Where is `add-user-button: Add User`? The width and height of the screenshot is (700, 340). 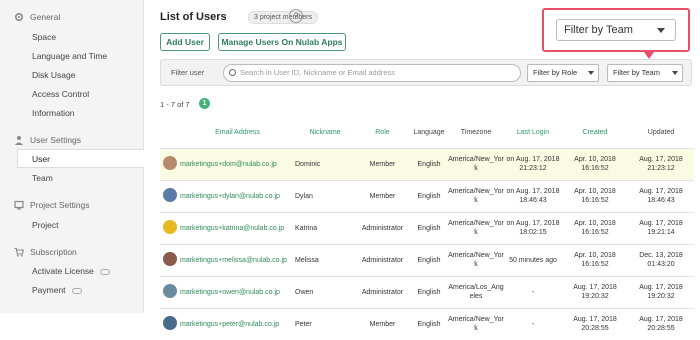 add-user-button: Add User is located at coordinates (185, 42).